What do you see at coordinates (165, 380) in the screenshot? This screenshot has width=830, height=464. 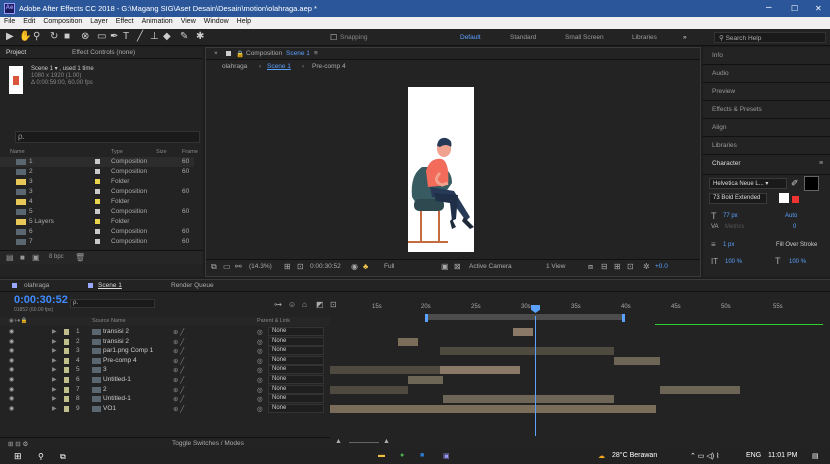 I see `layer-row: ◉ ▶ 6 Untitled-1 ⊕ ╱ ◎ None` at bounding box center [165, 380].